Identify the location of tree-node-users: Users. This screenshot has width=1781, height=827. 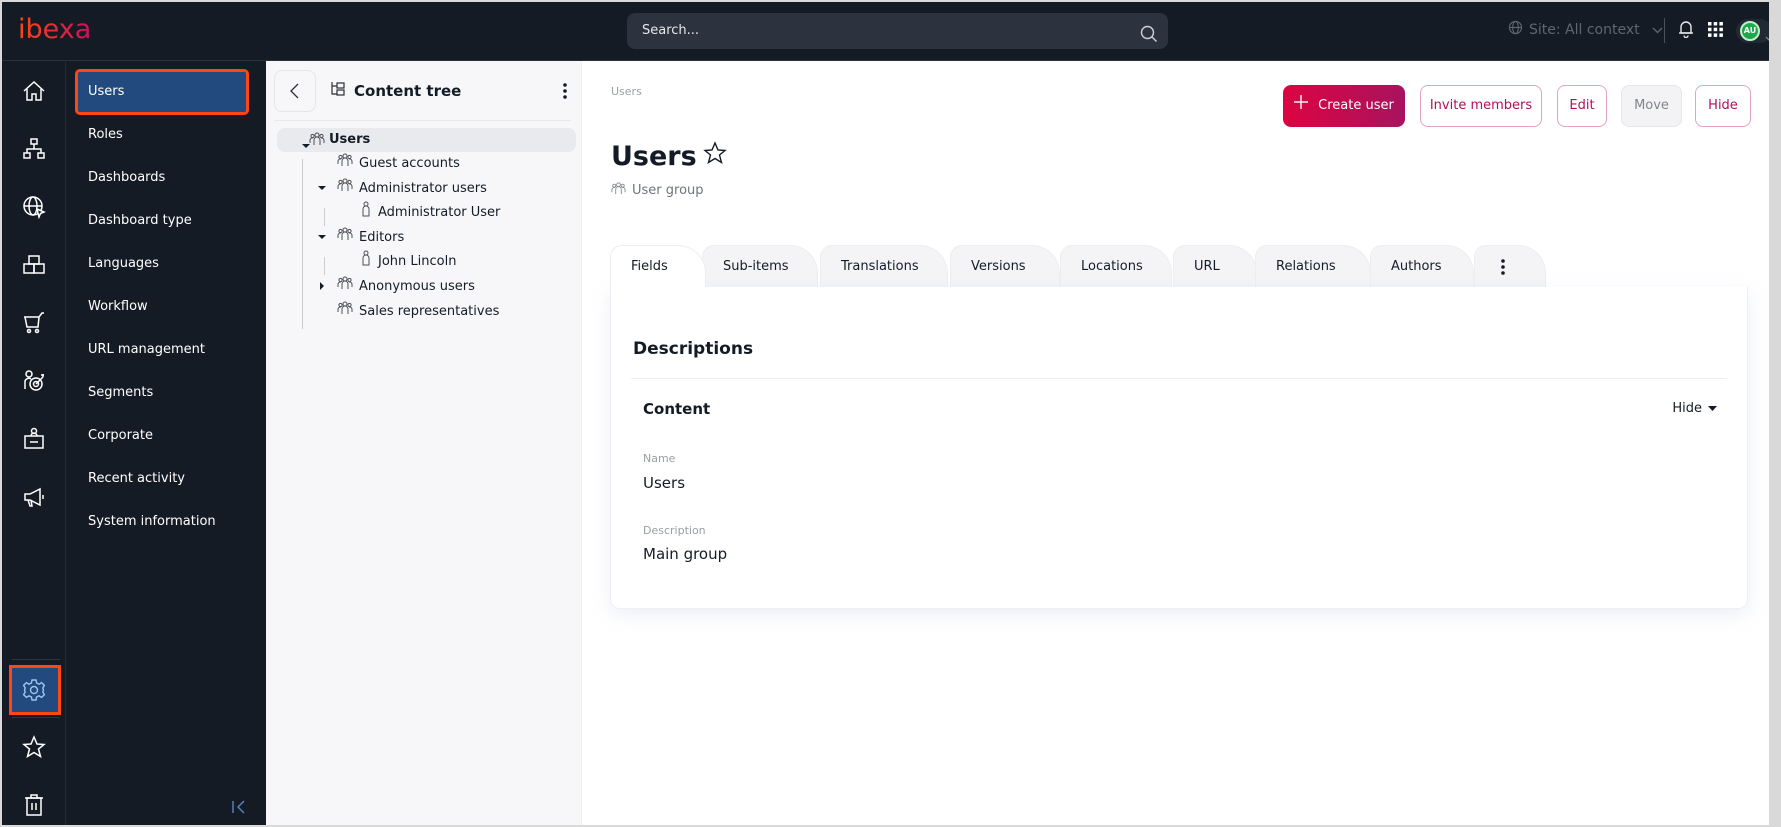
(426, 140).